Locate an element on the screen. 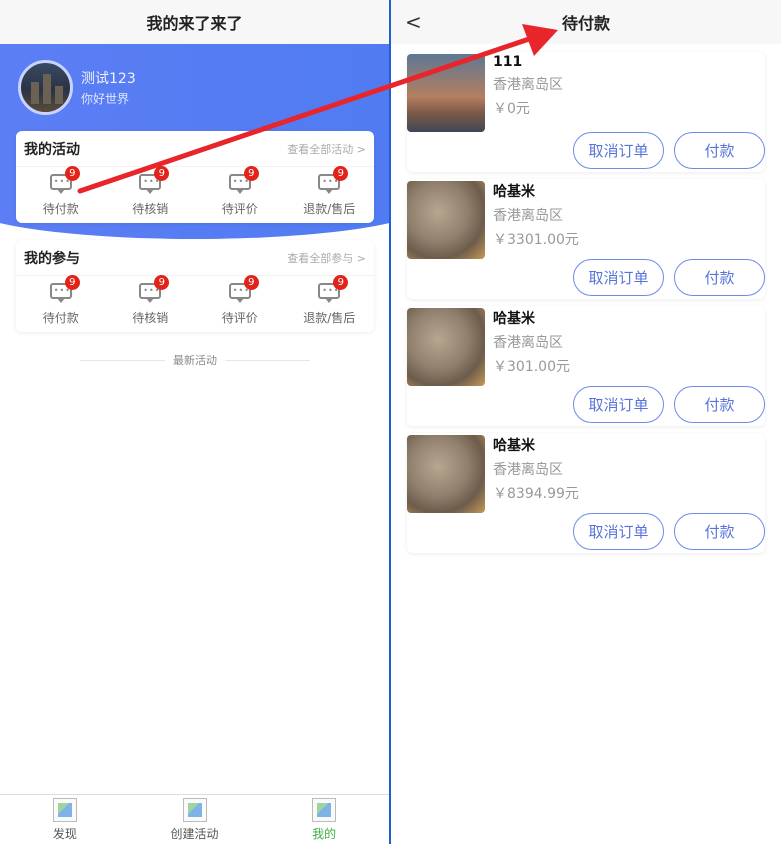 The width and height of the screenshot is (781, 844). activity-pending-review: ••• 9 待评价 is located at coordinates (240, 194).